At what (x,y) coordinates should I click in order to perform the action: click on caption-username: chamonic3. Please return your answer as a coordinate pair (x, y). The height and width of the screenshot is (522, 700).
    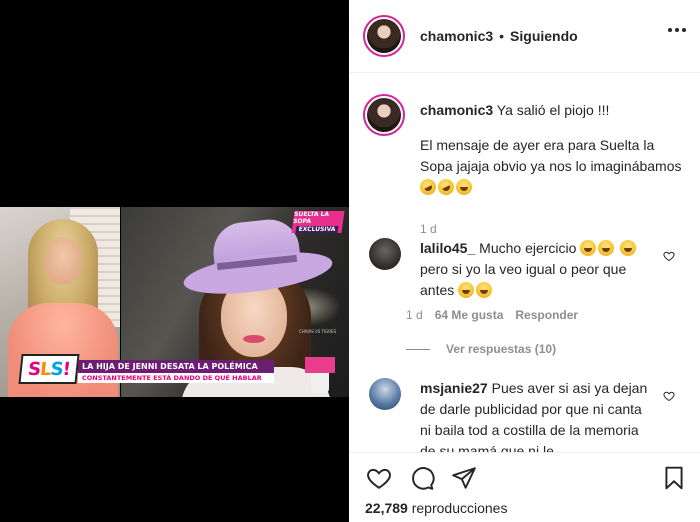
    Looking at the image, I should click on (456, 110).